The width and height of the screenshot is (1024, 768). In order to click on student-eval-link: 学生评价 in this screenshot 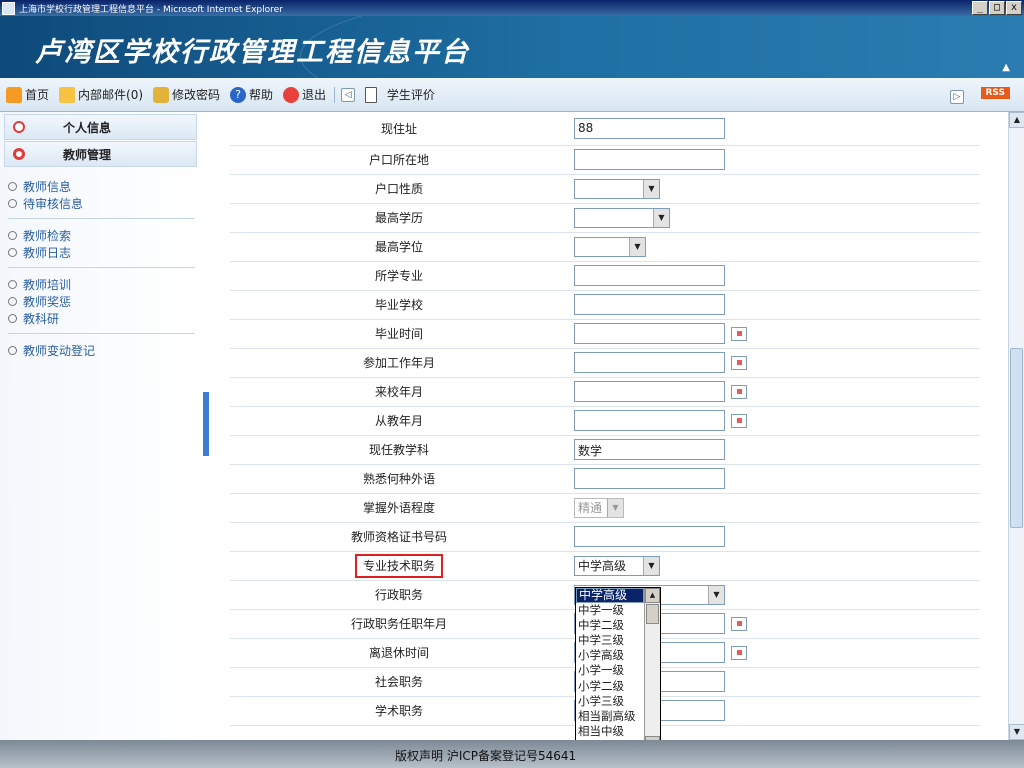, I will do `click(400, 94)`.